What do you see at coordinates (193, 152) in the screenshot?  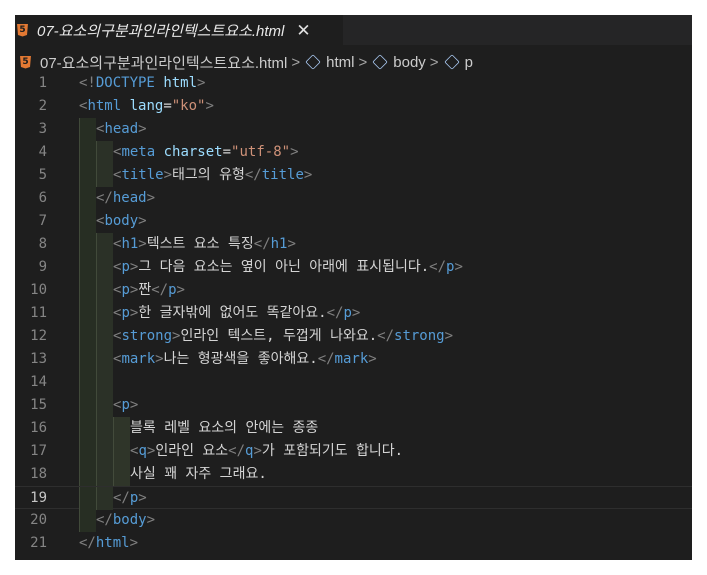 I see `code-token: charset` at bounding box center [193, 152].